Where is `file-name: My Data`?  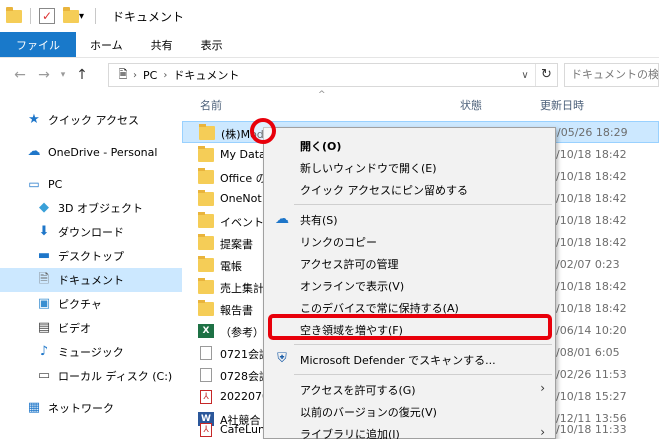 file-name: My Data is located at coordinates (243, 154).